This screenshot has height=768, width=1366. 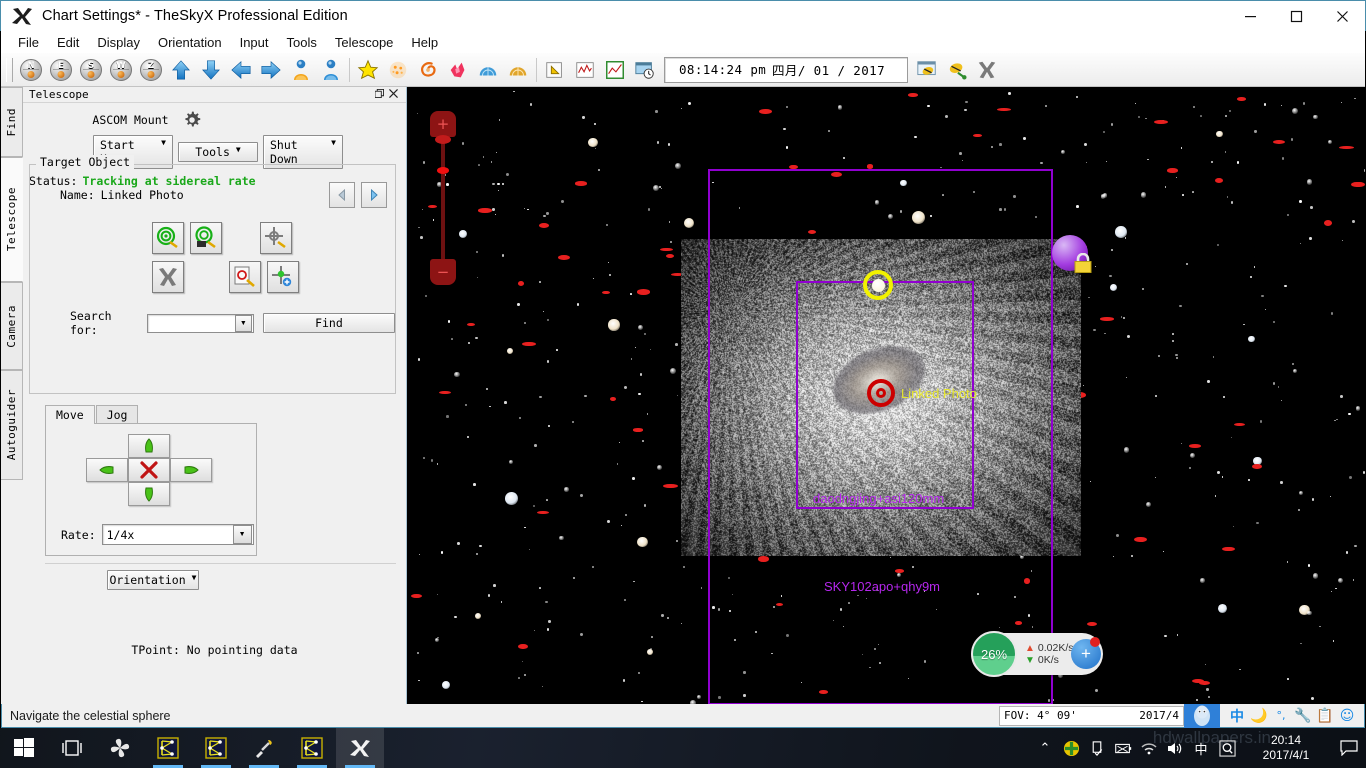 What do you see at coordinates (1303, 716) in the screenshot?
I see `toolbox-icon: 🔧` at bounding box center [1303, 716].